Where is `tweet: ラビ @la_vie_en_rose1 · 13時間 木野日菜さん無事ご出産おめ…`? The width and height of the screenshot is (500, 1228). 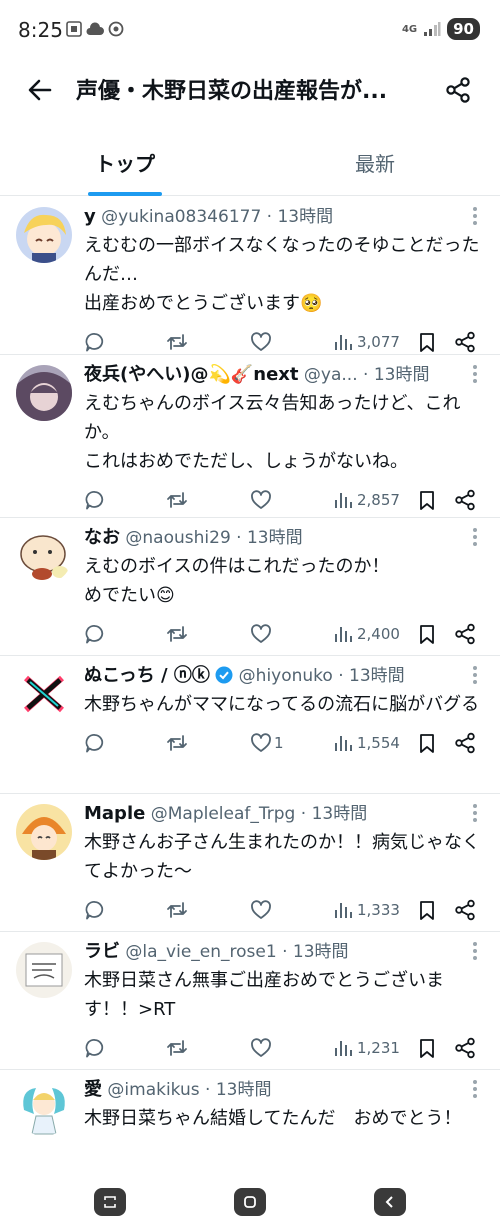 tweet: ラビ @la_vie_en_rose1 · 13時間 木野日菜さん無事ご出産おめ… is located at coordinates (250, 1001).